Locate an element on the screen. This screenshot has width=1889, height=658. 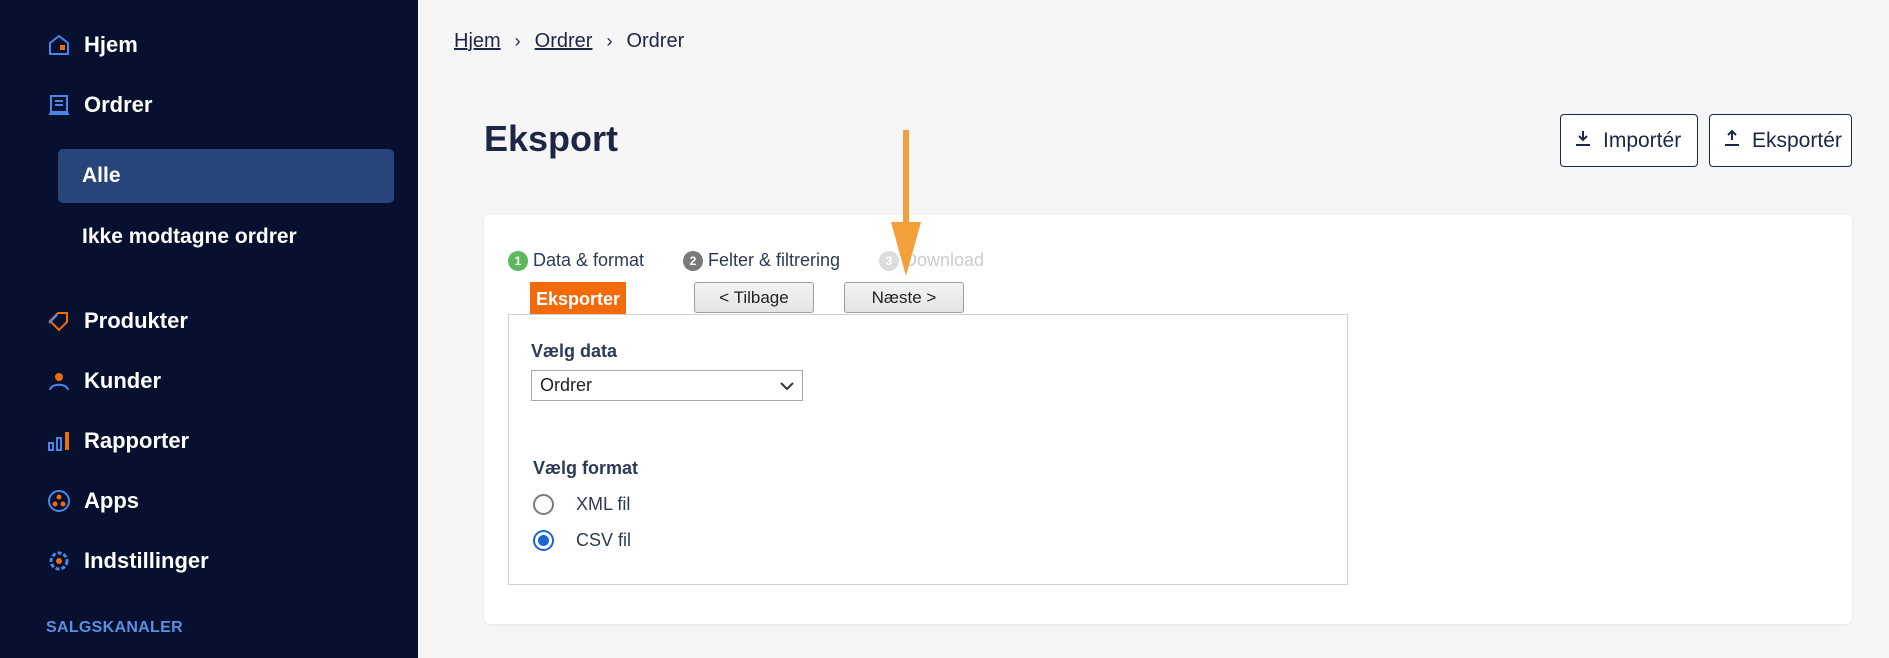
select-format-label: Vælg format is located at coordinates (586, 468).